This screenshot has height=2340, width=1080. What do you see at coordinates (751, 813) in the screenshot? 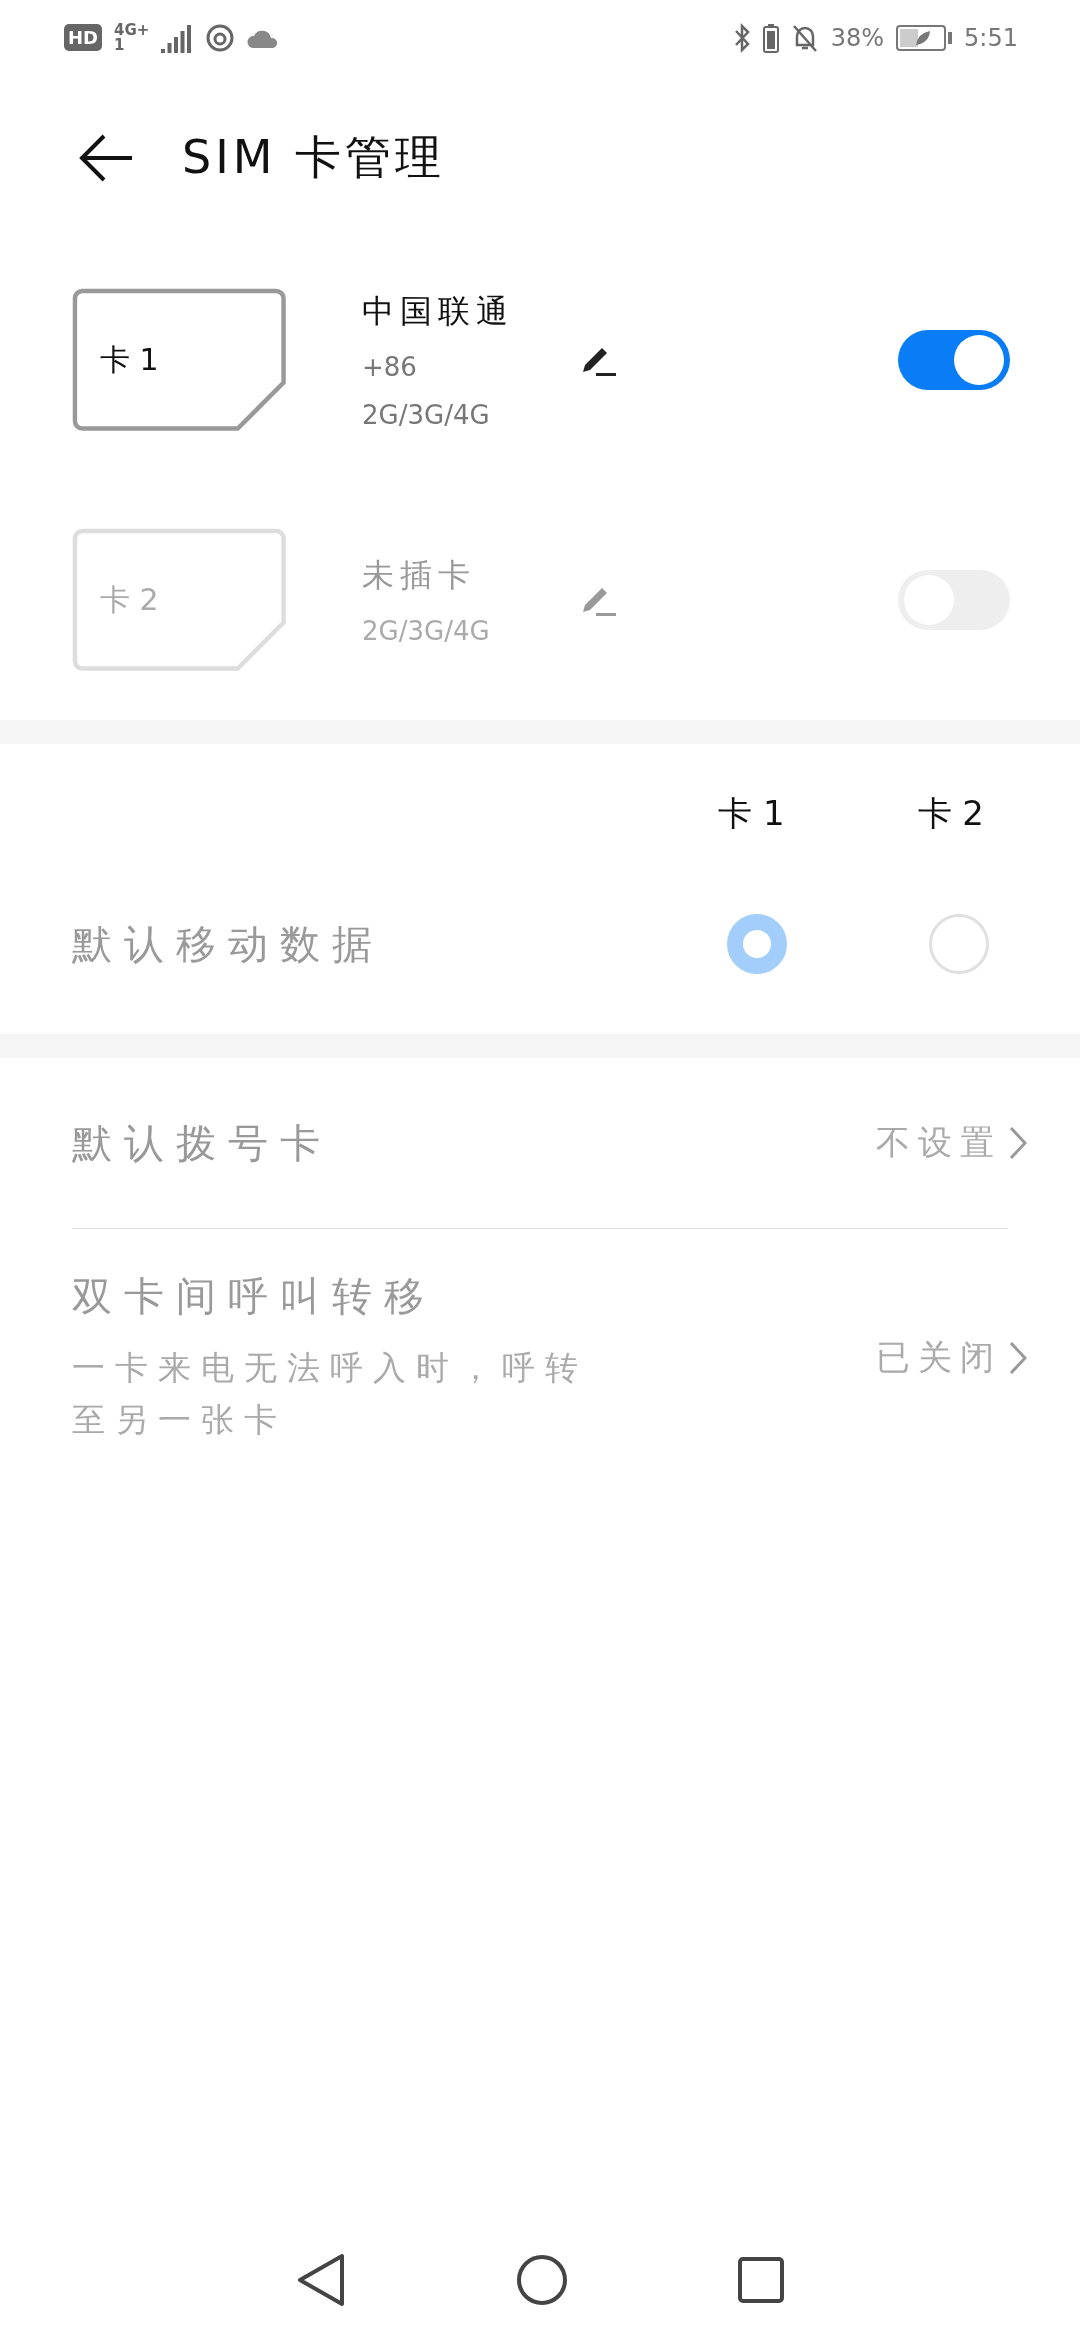
I see `column-label: 卡 1` at bounding box center [751, 813].